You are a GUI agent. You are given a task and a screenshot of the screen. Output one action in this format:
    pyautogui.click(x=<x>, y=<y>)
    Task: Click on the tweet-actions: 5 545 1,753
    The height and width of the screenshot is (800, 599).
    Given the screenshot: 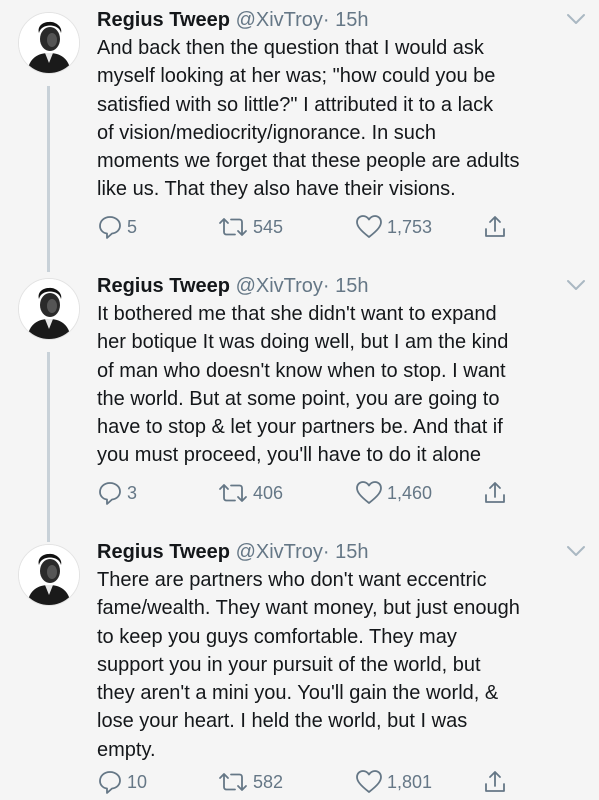 What is the action you would take?
    pyautogui.click(x=342, y=227)
    